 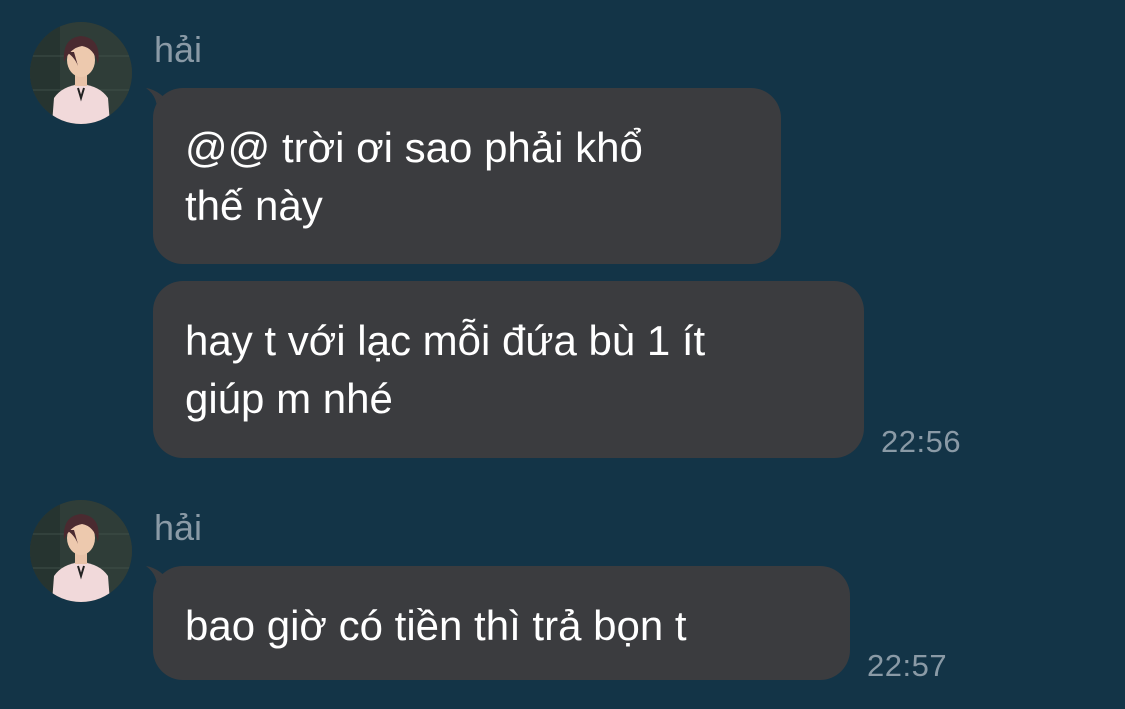 I want to click on message-bubble: bao giờ có tiền thì trả bọn t, so click(x=501, y=623).